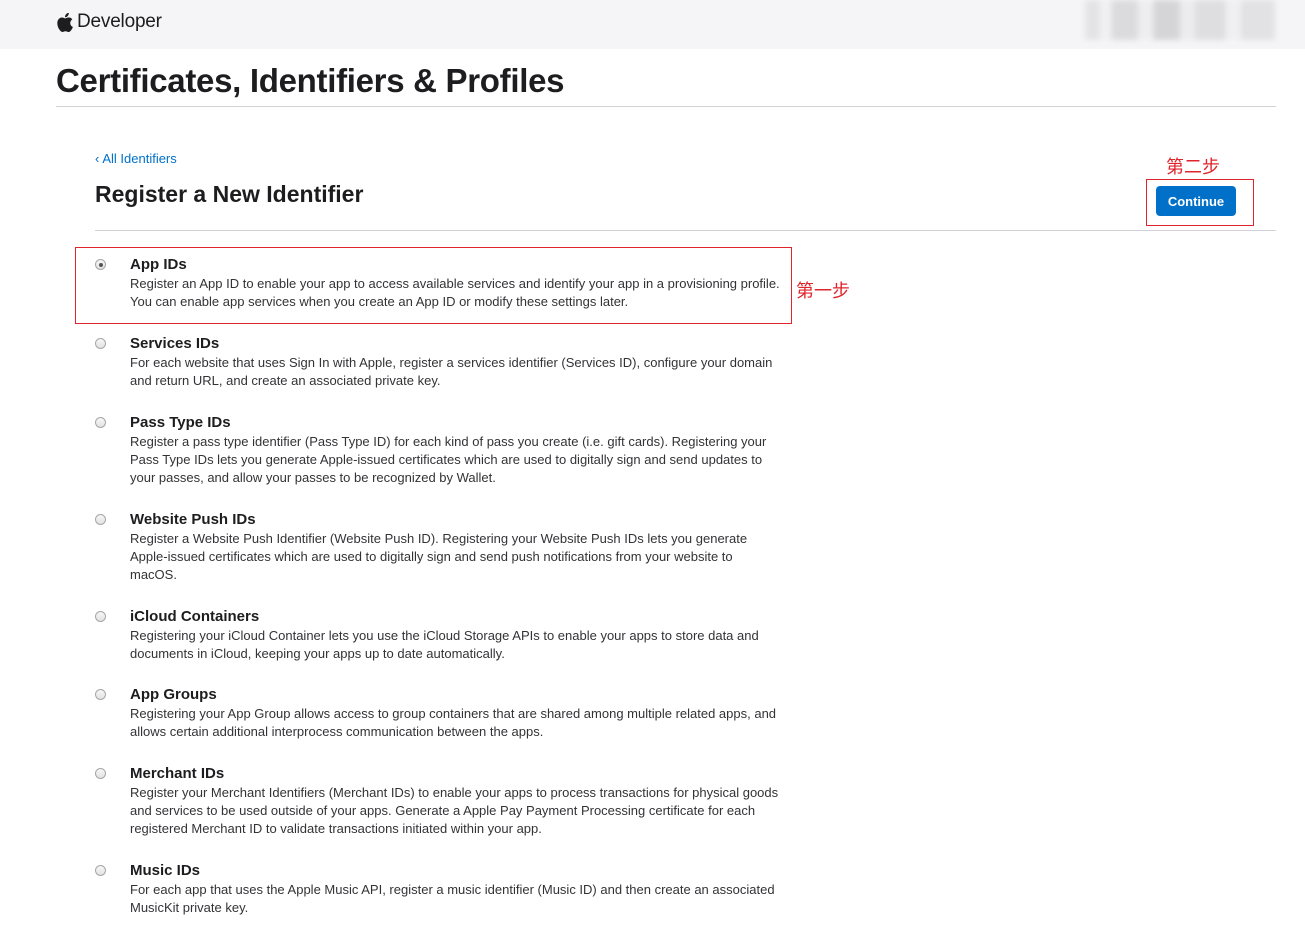  Describe the element at coordinates (685, 230) in the screenshot. I see `section-divider` at that location.